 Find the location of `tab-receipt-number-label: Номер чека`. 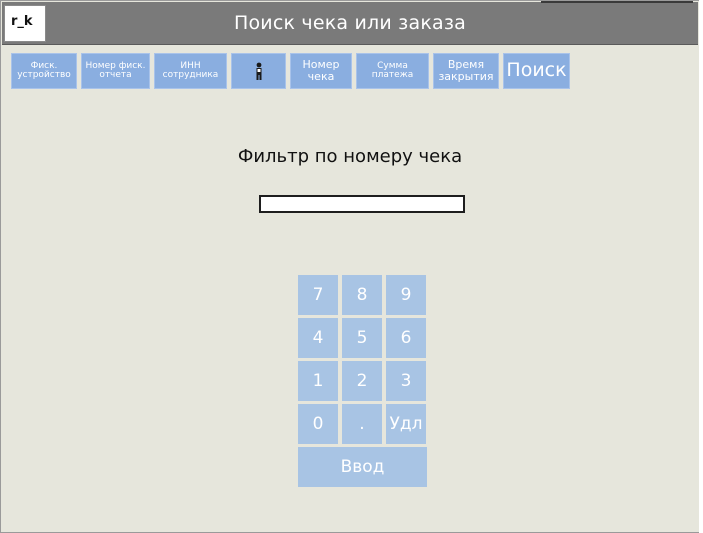

tab-receipt-number-label: Номер чека is located at coordinates (321, 70).